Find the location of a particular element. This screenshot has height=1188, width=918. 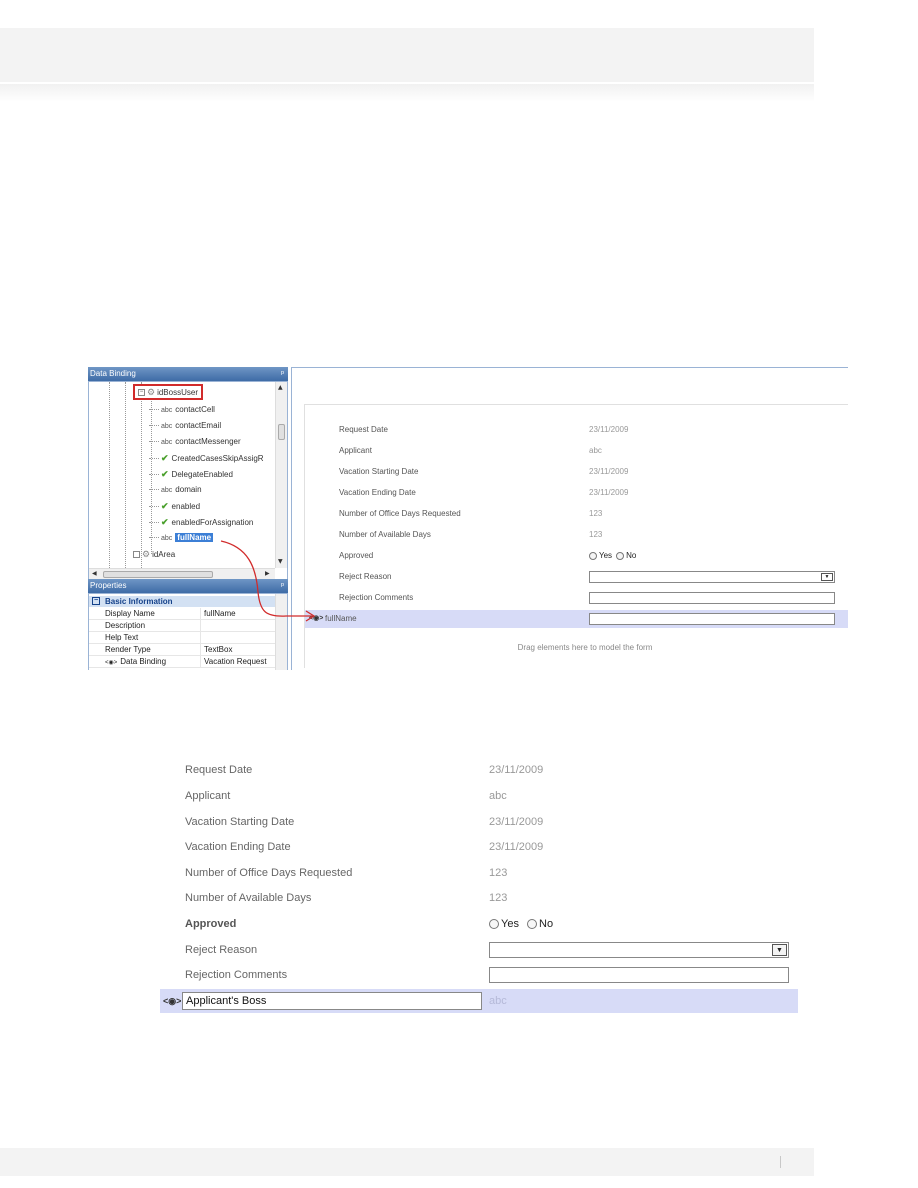

designer-form-row: Number of Available Days 123 is located at coordinates (576, 535).